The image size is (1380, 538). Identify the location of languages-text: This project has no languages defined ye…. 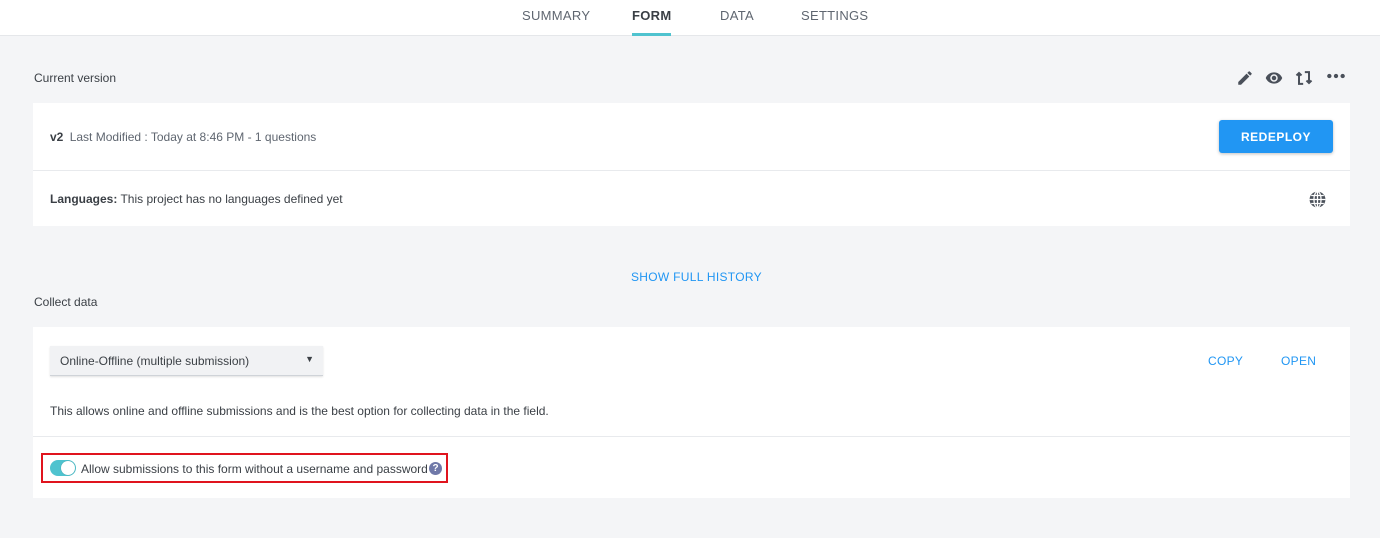
(231, 199).